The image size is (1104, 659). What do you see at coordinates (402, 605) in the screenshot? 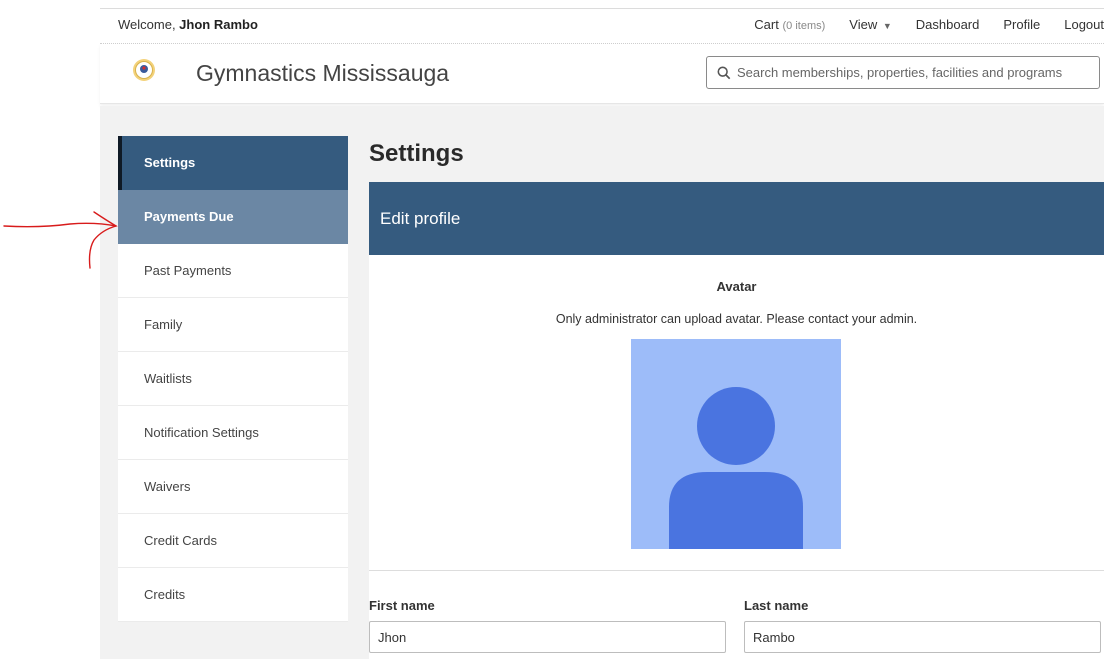
I see `first-name-label: First name` at bounding box center [402, 605].